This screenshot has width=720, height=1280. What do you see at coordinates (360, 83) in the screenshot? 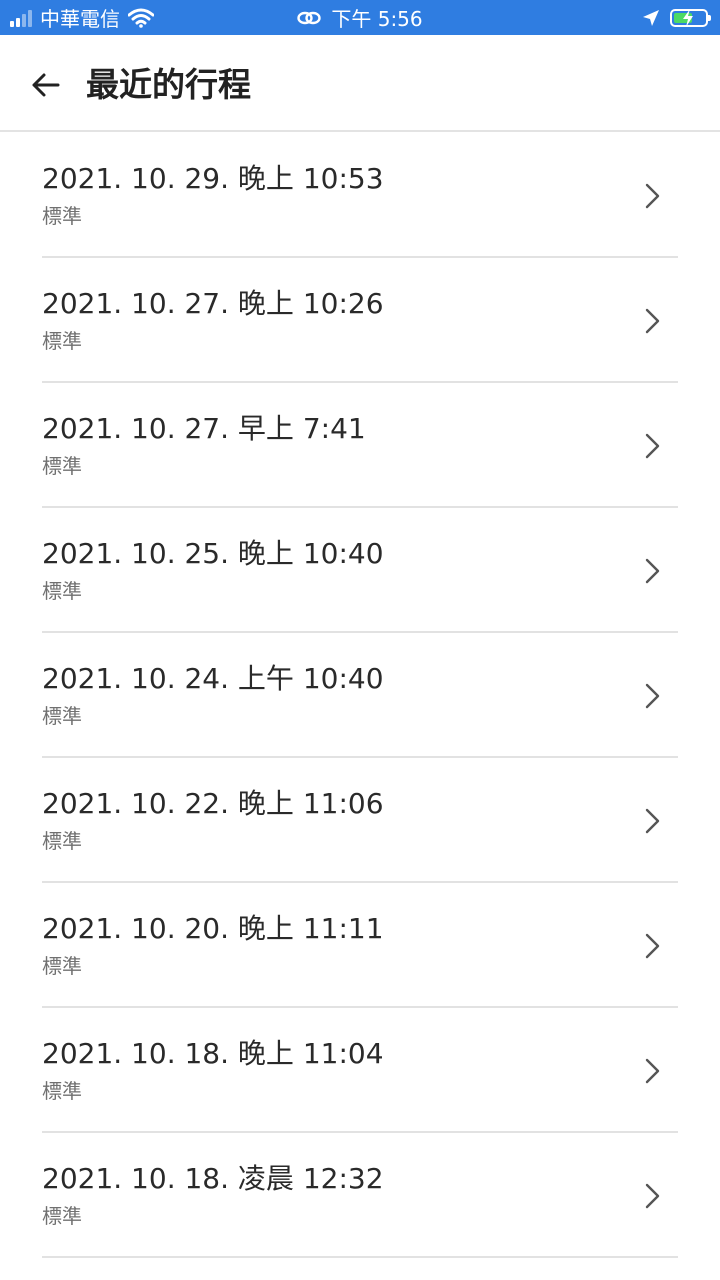
I see `app-bar: 最近的行程` at bounding box center [360, 83].